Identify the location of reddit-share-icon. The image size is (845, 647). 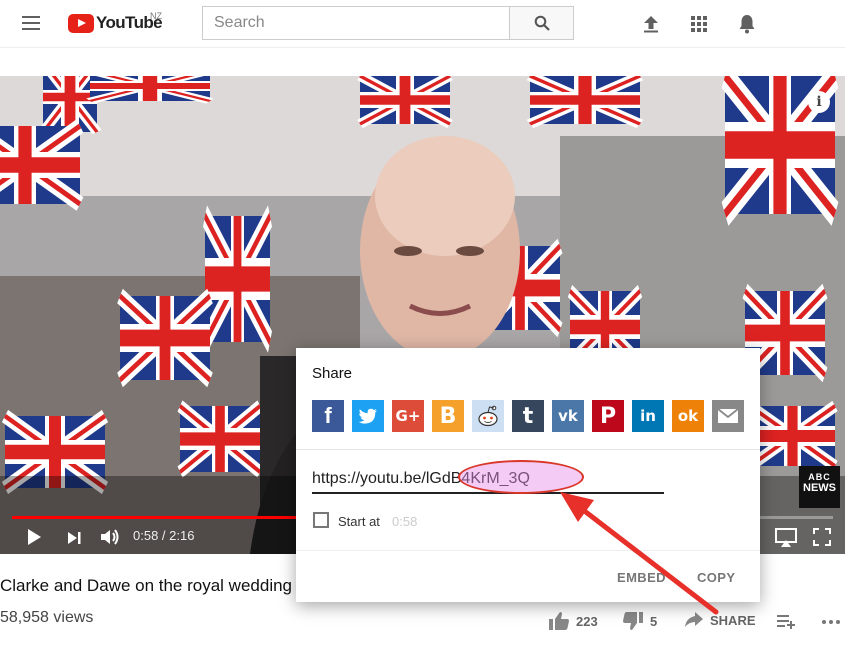
(488, 416).